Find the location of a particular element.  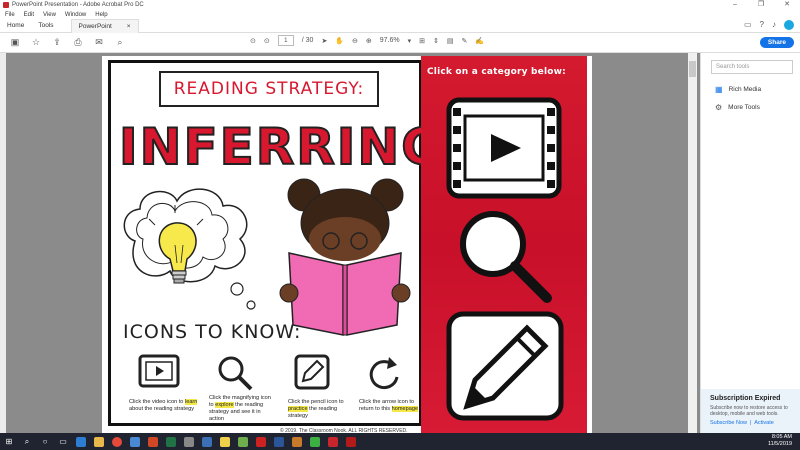

scroll-mode-icon: ⇕ is located at coordinates (436, 41).